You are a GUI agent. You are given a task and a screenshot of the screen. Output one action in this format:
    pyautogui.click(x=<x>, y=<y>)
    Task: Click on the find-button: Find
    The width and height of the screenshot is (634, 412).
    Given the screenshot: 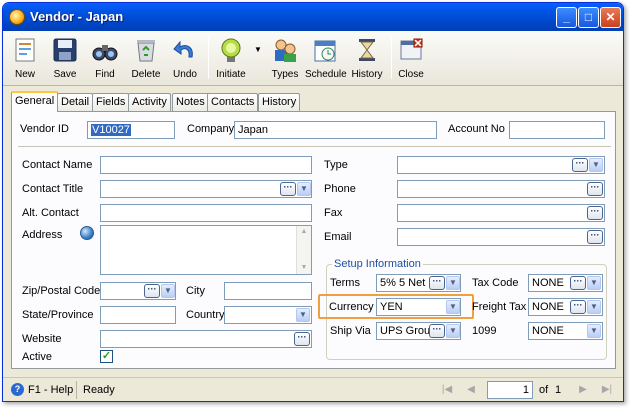 What is the action you would take?
    pyautogui.click(x=105, y=59)
    